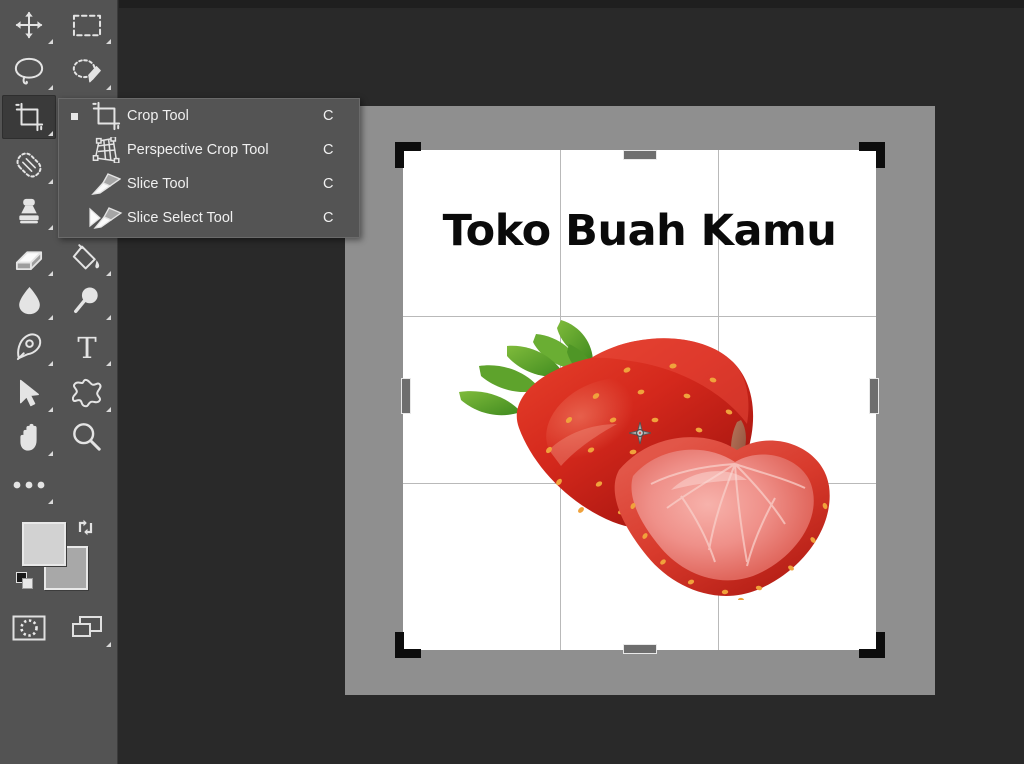 This screenshot has height=764, width=1024. Describe the element at coordinates (209, 116) in the screenshot. I see `flyout-item-crop-tool: Crop Tool C` at that location.